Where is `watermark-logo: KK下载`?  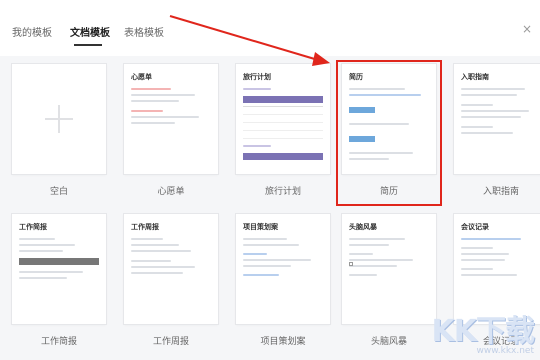
watermark-logo: KK下载 is located at coordinates (483, 331).